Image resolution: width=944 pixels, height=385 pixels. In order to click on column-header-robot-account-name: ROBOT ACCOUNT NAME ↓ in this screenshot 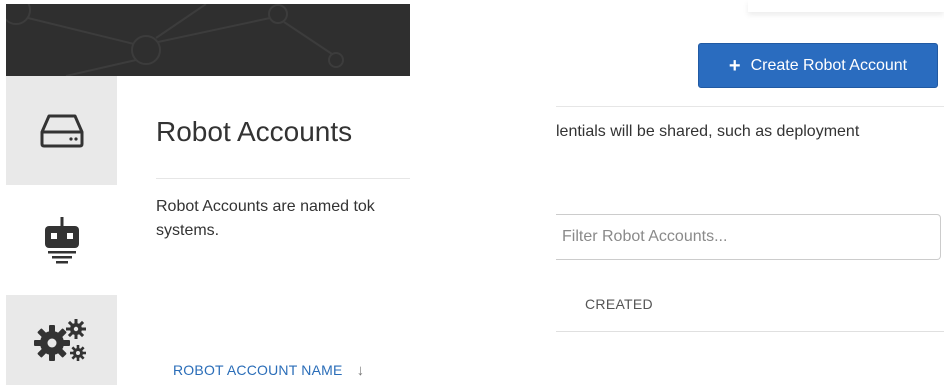, I will do `click(268, 370)`.